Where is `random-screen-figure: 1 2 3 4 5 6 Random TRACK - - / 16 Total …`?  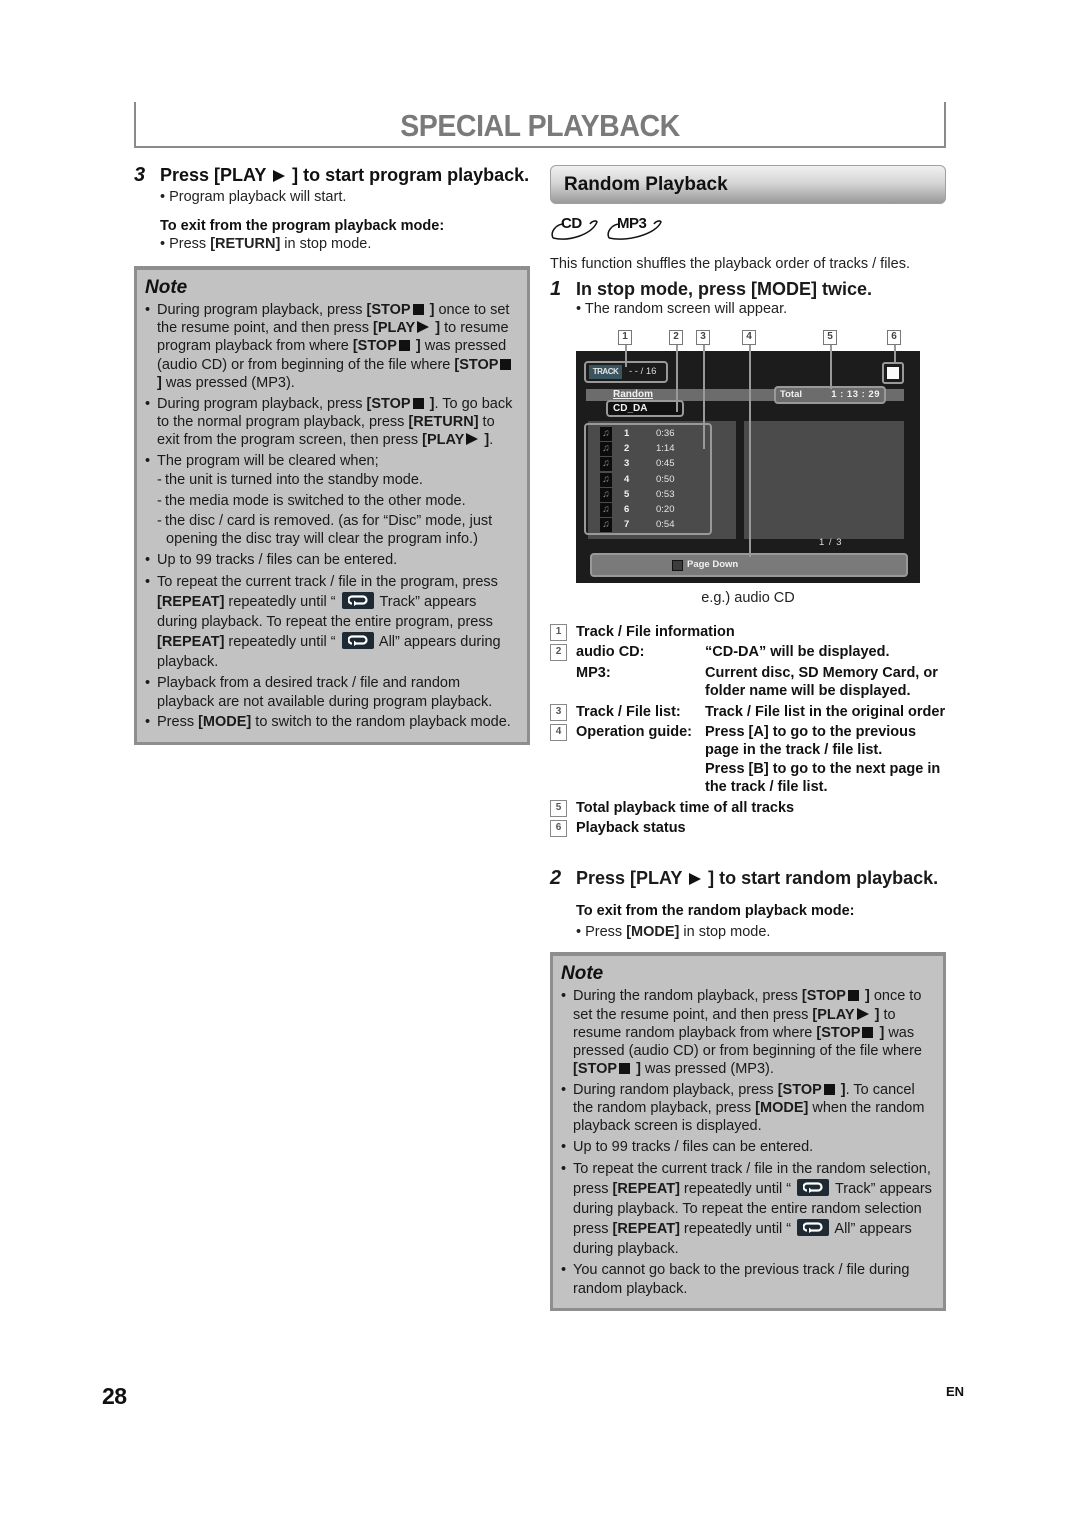
random-screen-figure: 1 2 3 4 5 6 Random TRACK - - / 16 Total … is located at coordinates (748, 455).